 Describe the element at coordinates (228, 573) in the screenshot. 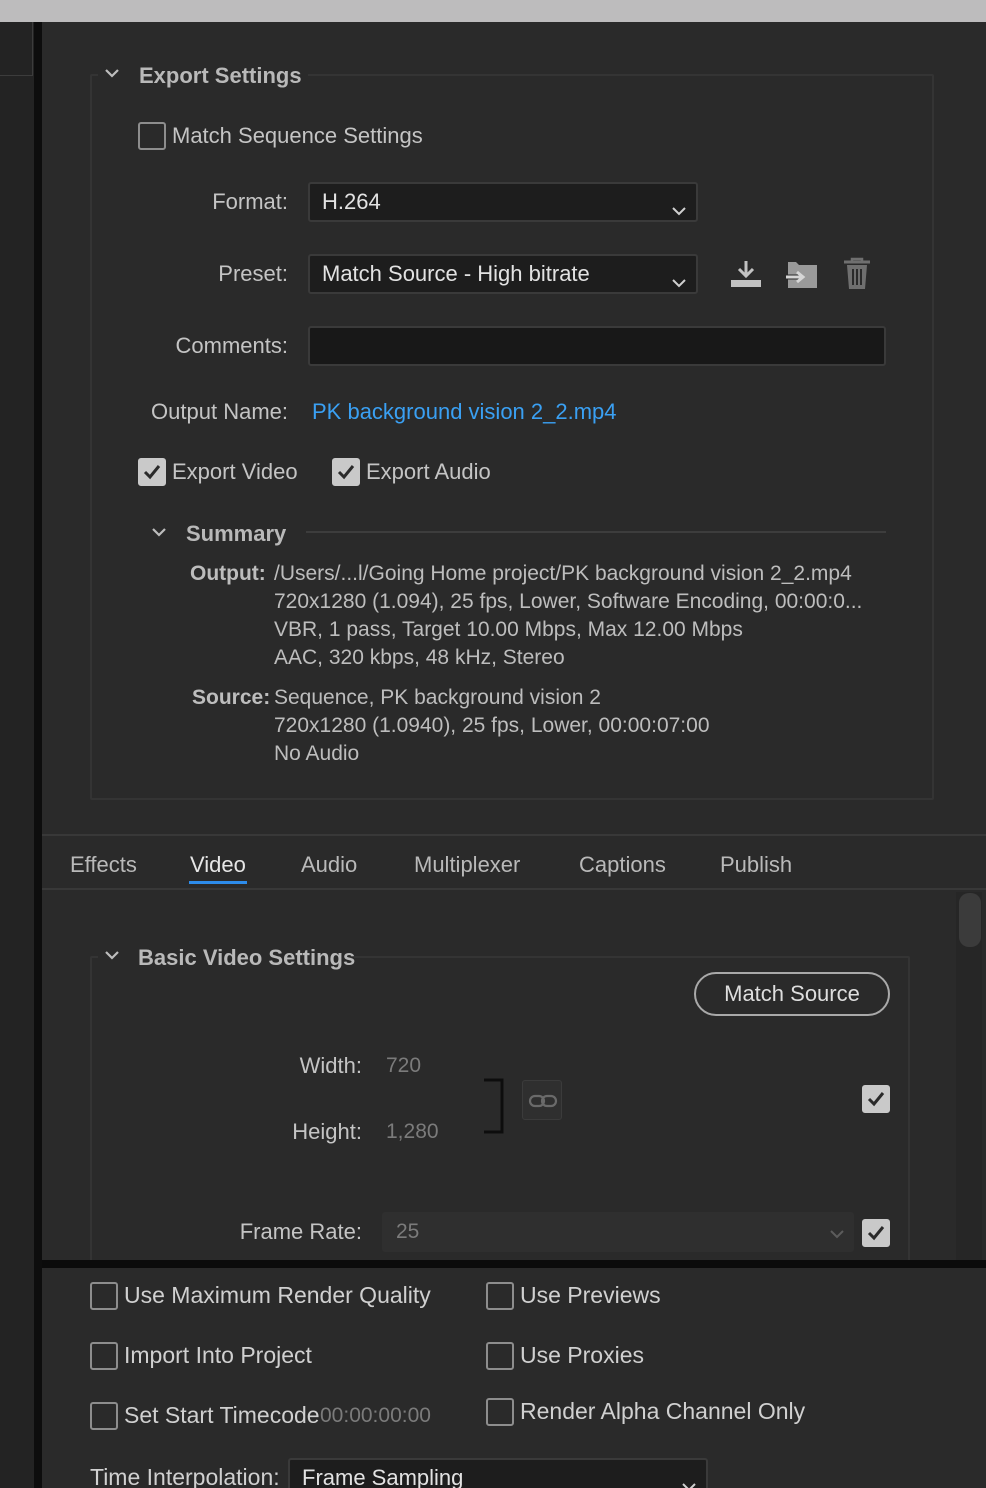

I see `summary-output-key: Output:` at that location.